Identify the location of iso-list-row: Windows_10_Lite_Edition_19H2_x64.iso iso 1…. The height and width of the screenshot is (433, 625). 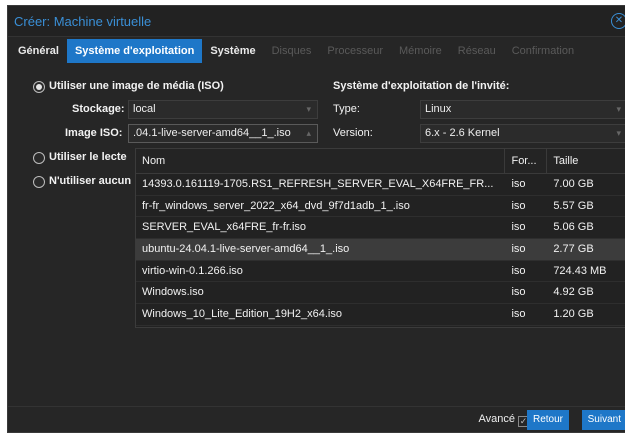
(380, 315).